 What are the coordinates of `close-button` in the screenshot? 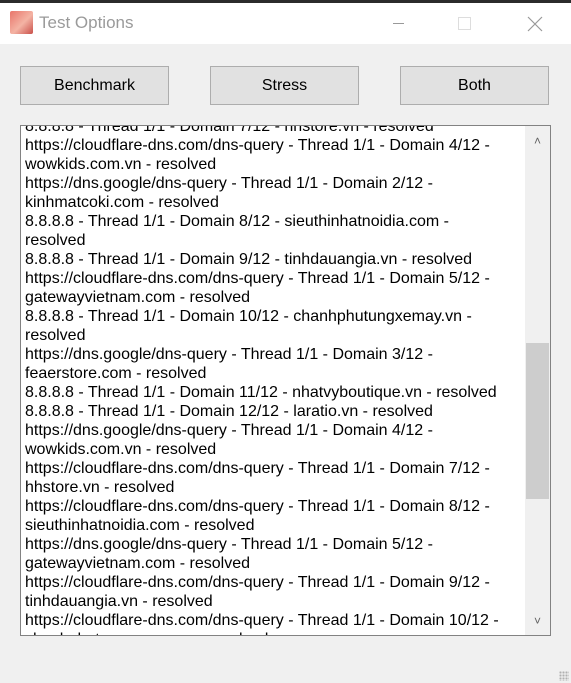 It's located at (535, 23).